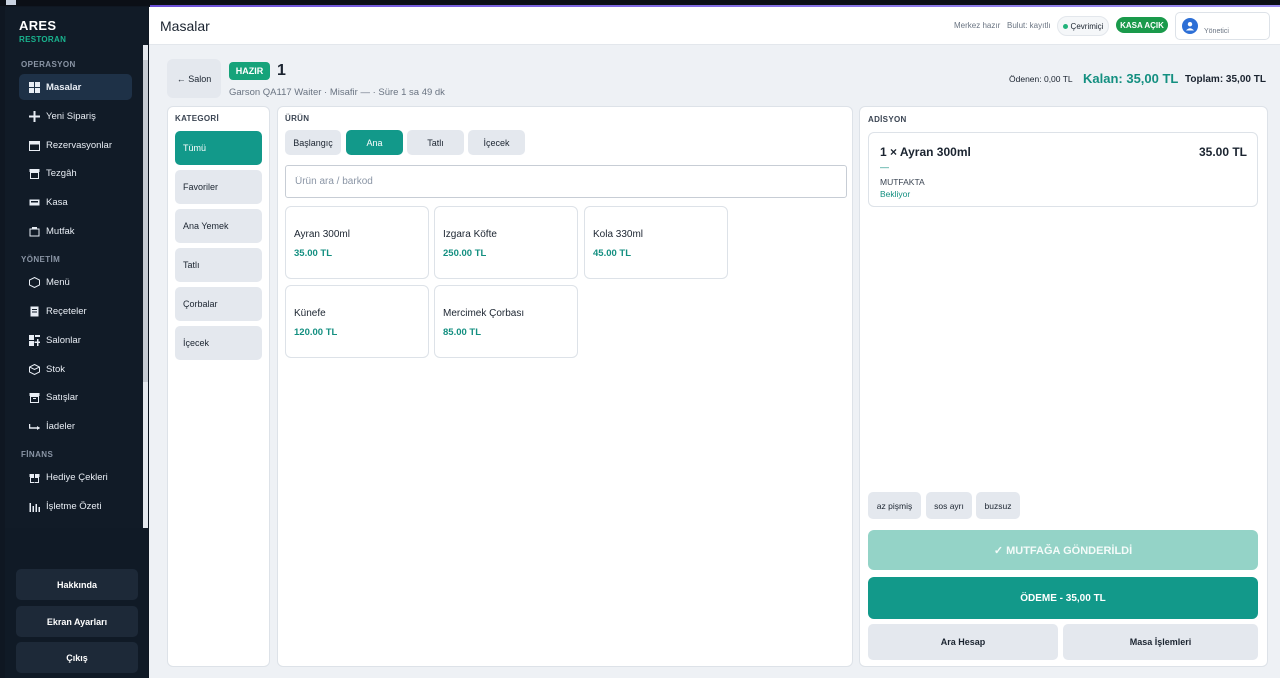 The image size is (1280, 678). I want to click on category-label: KATEGORİ, so click(197, 118).